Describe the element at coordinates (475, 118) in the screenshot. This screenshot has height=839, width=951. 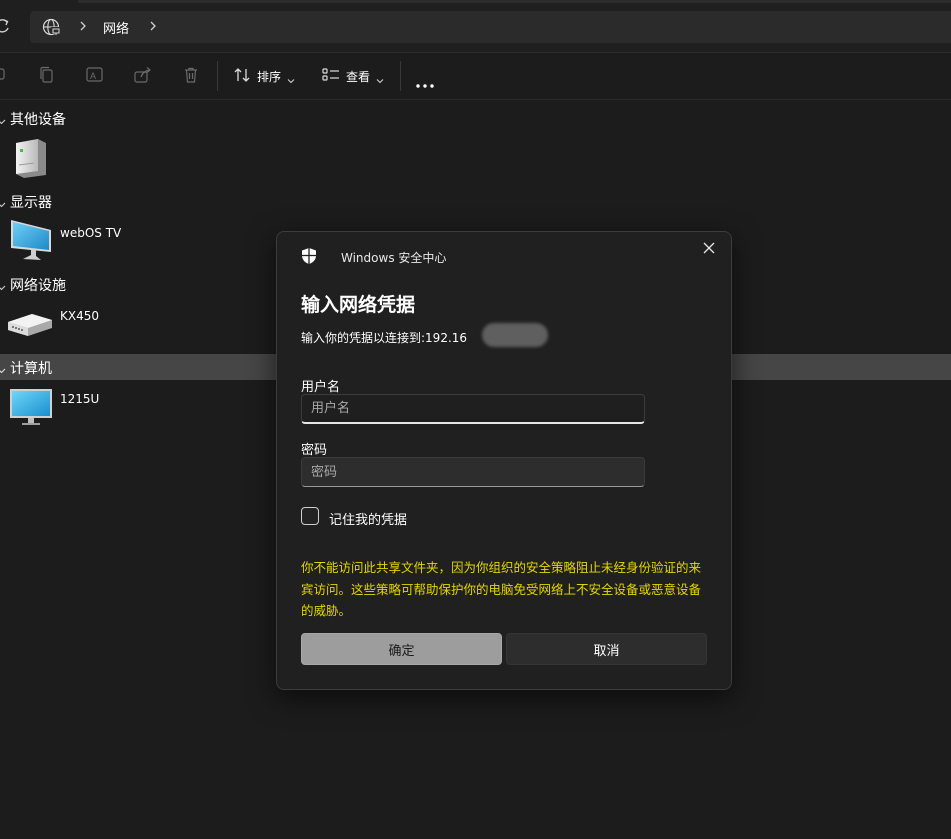
I see `group-header-other-devices: 其他设备` at that location.